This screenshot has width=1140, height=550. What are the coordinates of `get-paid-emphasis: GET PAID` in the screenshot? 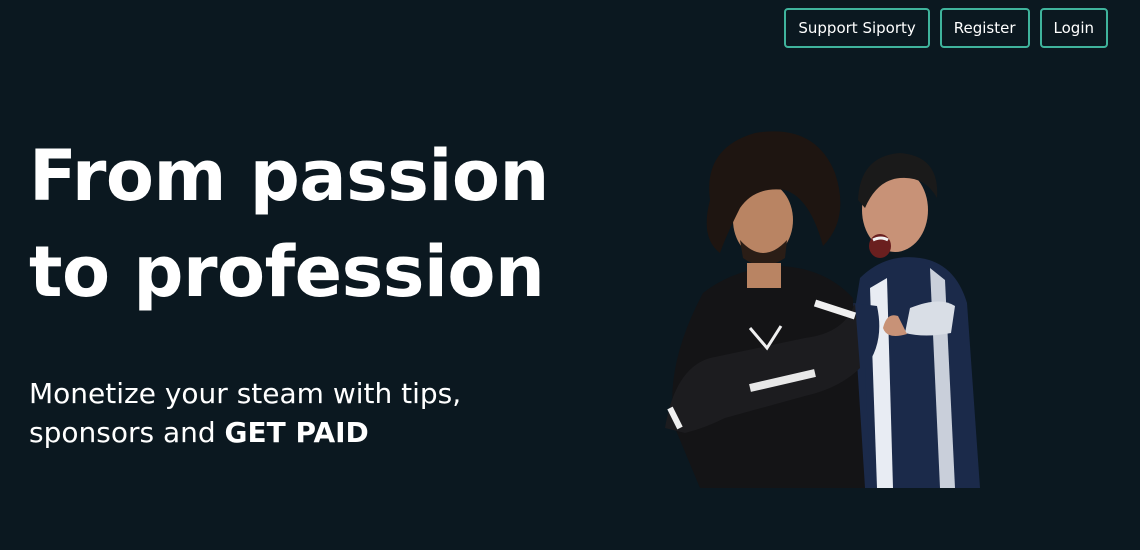 It's located at (296, 432).